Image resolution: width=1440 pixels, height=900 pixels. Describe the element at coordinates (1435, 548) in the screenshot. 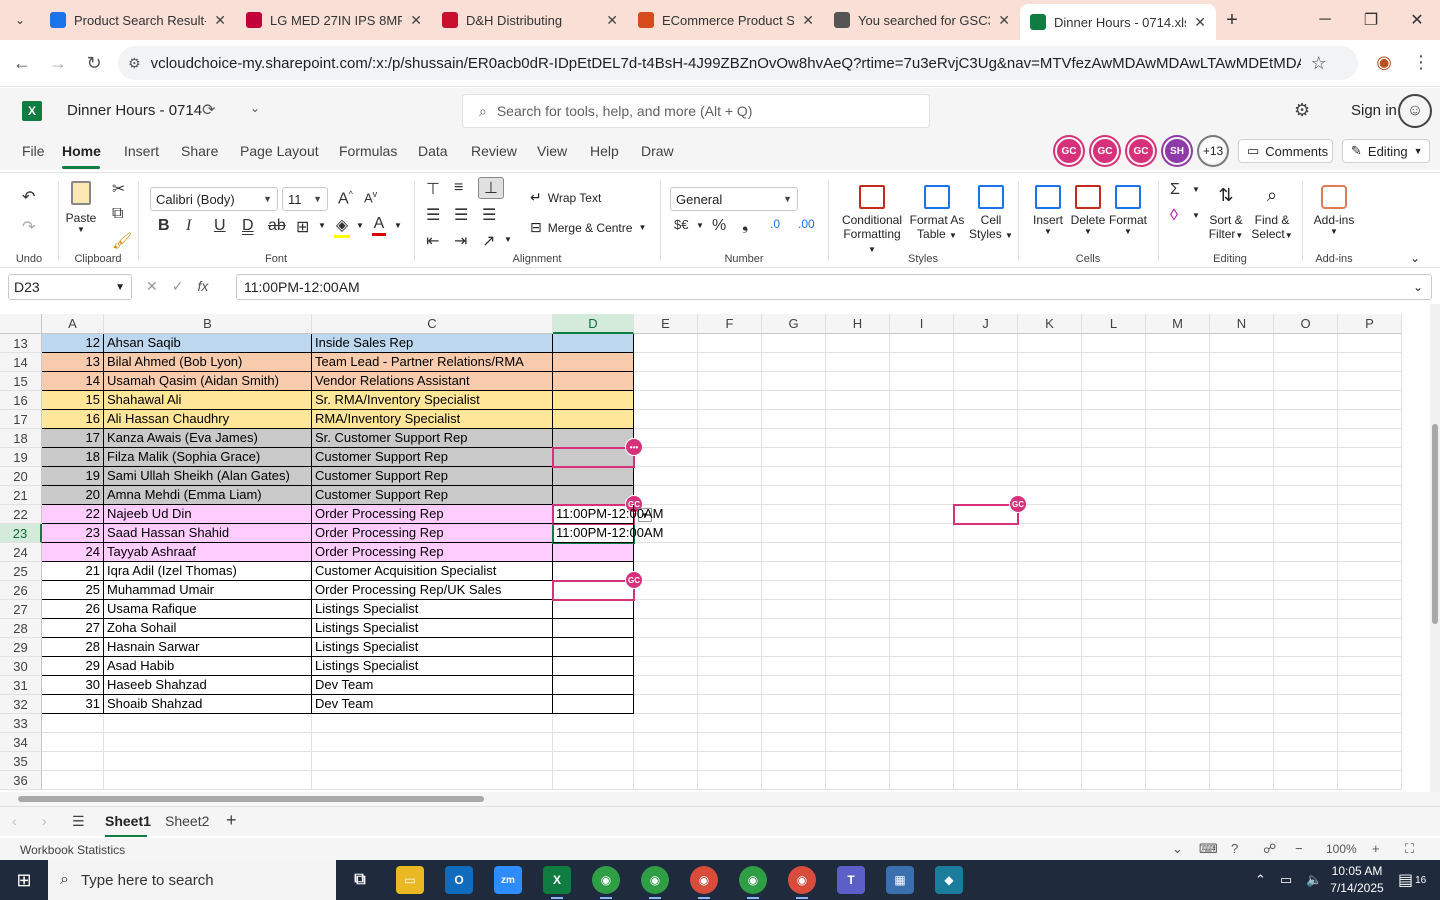

I see `vertical-scrollbar` at that location.